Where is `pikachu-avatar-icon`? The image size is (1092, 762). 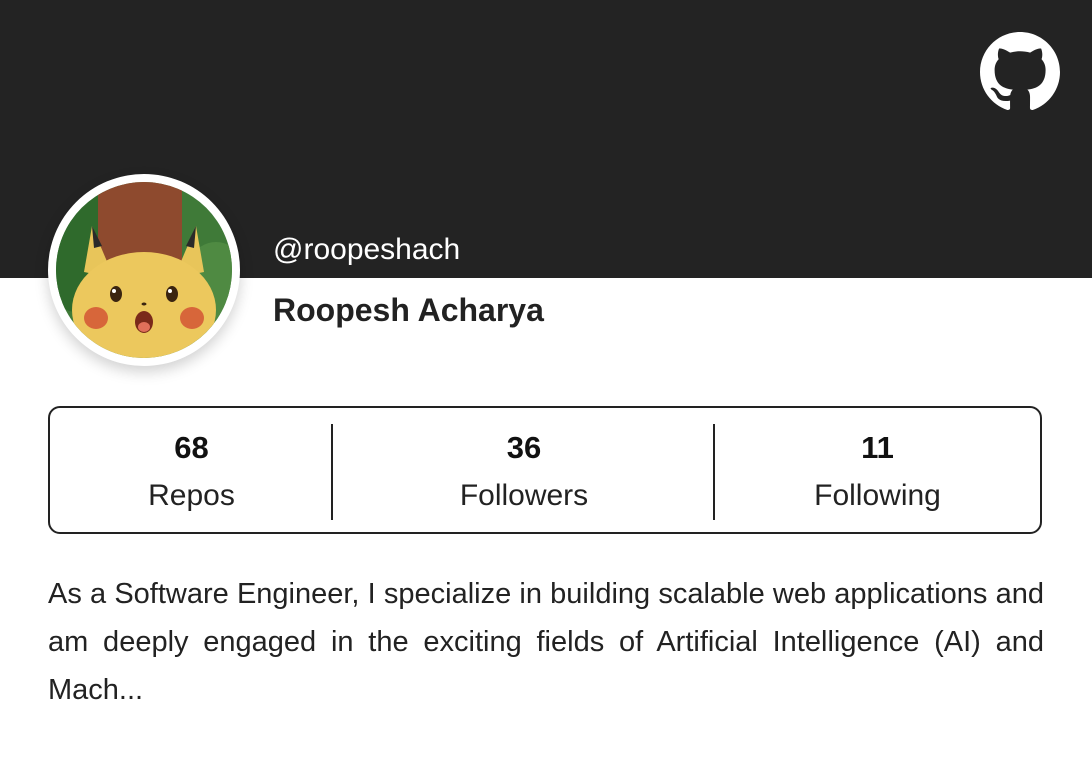 pikachu-avatar-icon is located at coordinates (144, 270).